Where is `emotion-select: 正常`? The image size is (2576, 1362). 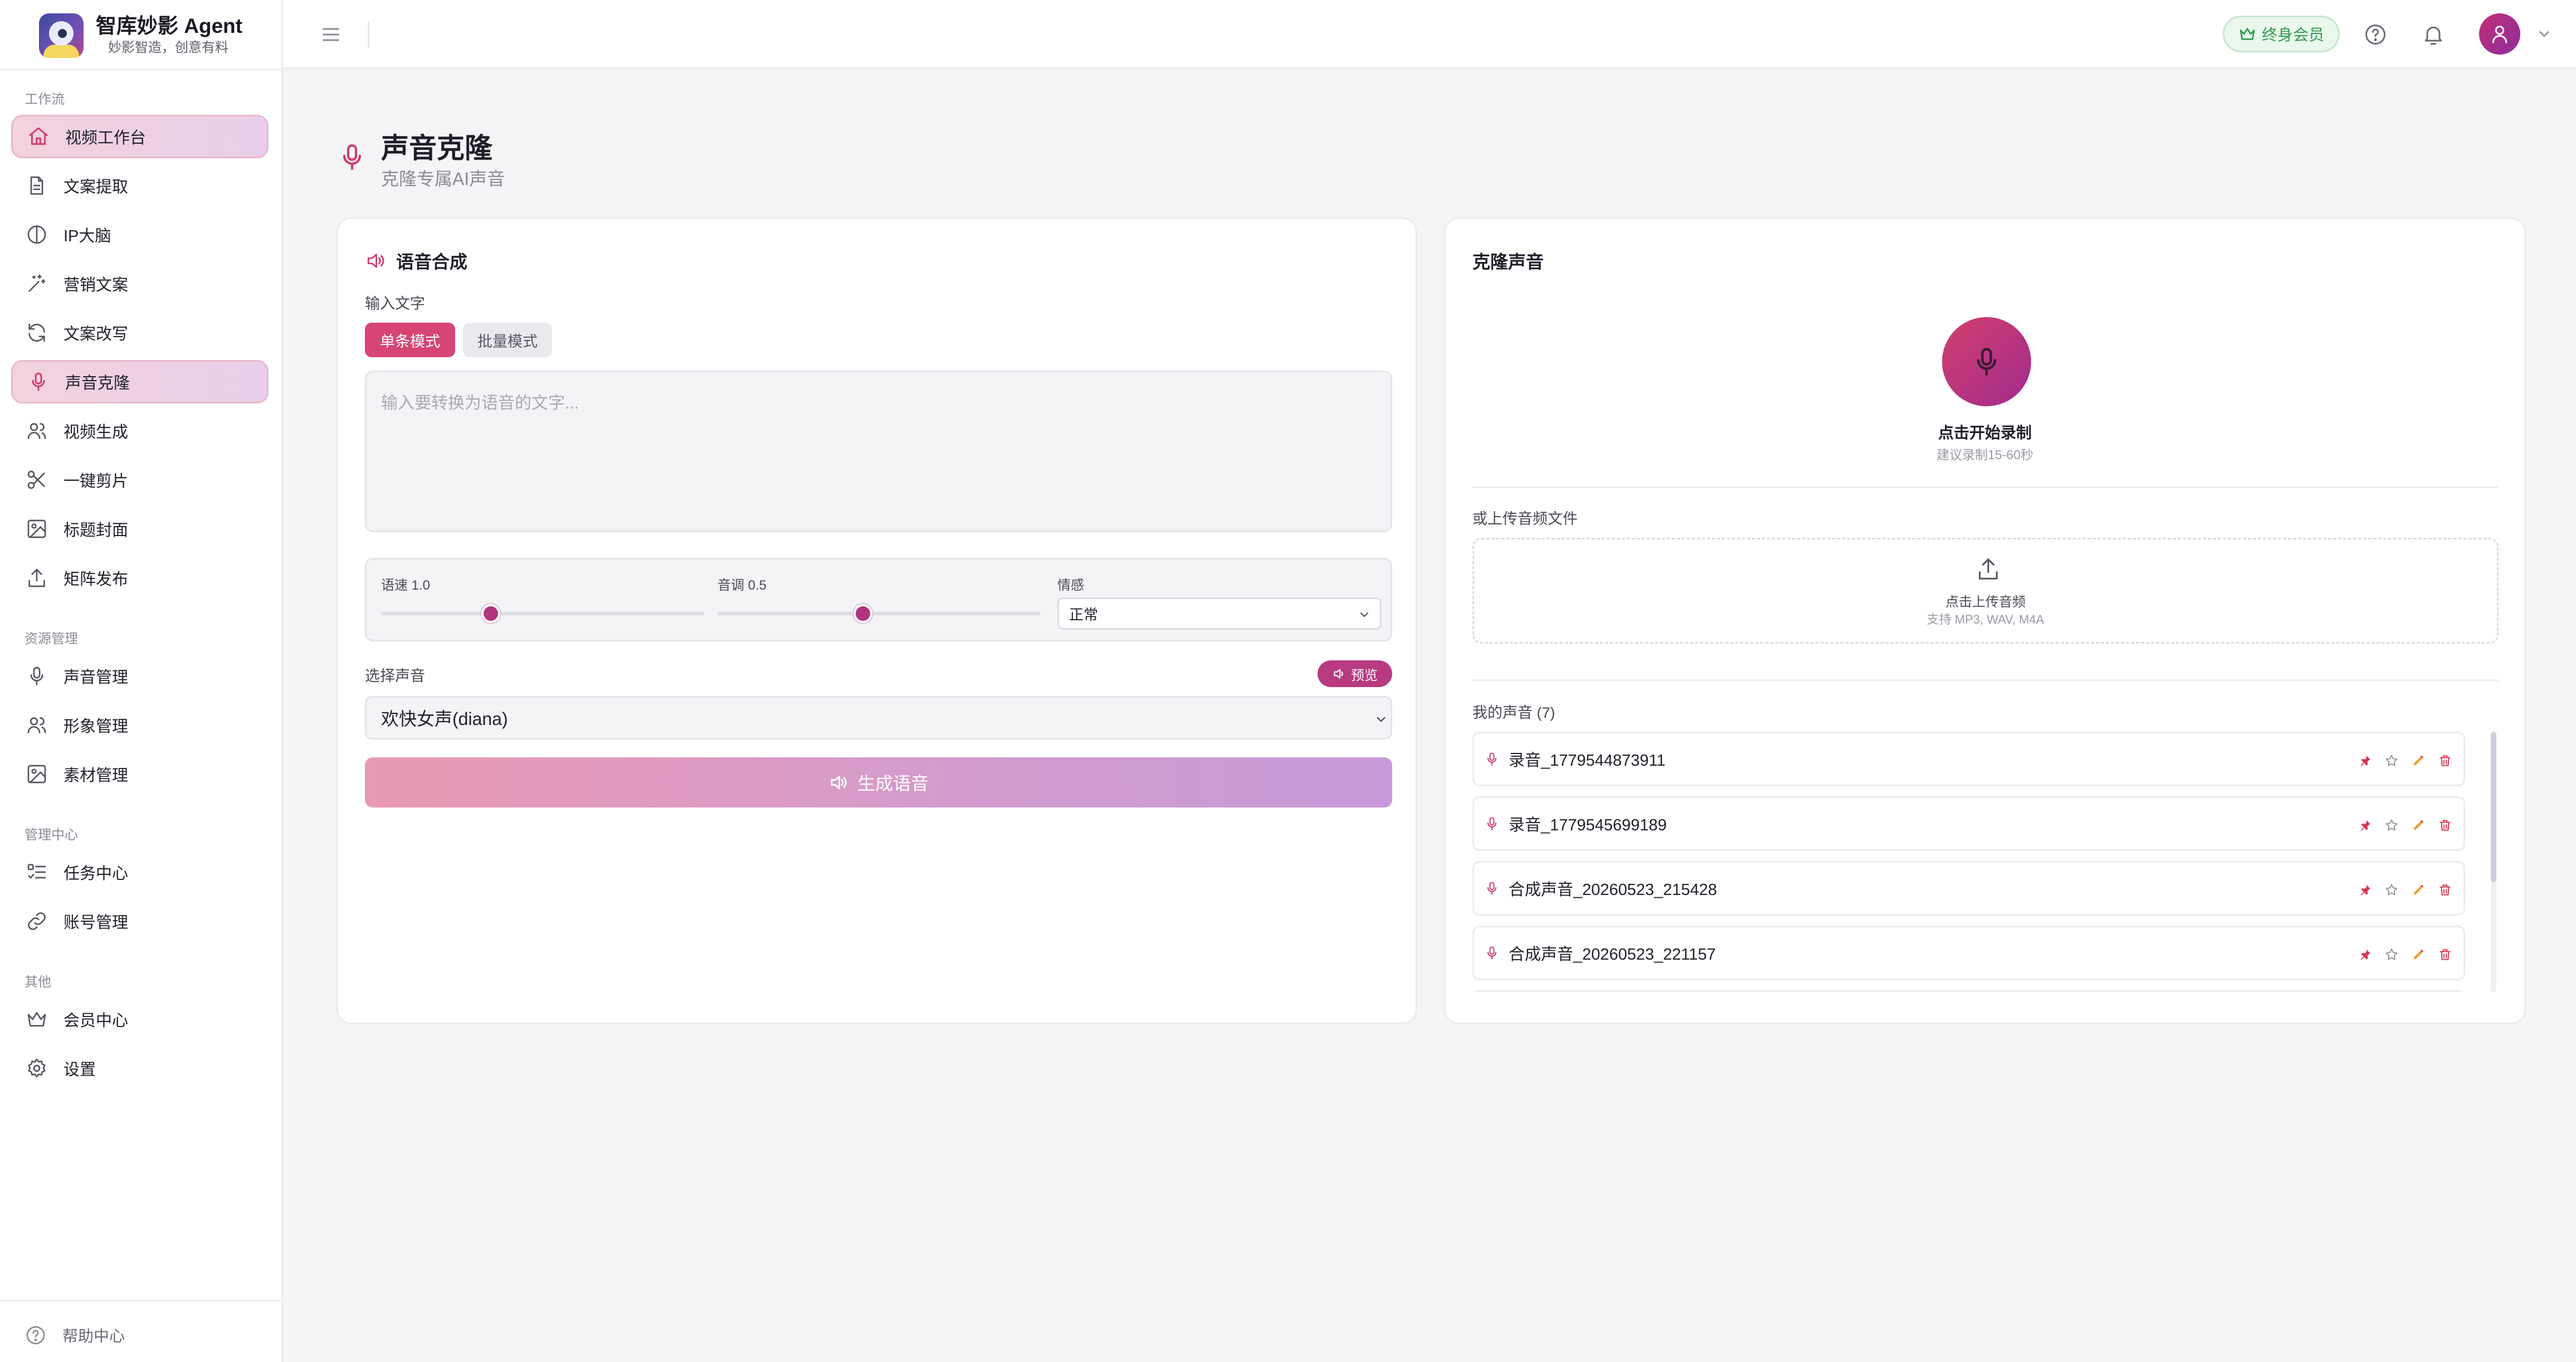 emotion-select: 正常 is located at coordinates (1219, 613).